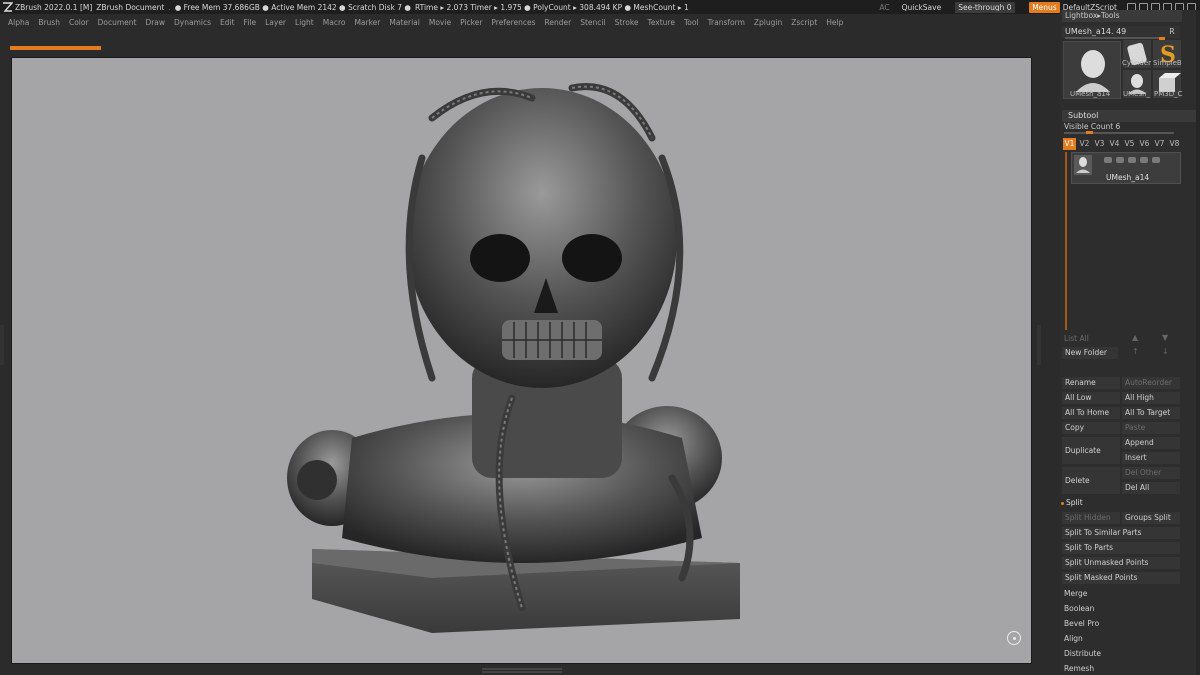 This screenshot has height=675, width=1200. I want to click on append-button: Append, so click(1151, 443).